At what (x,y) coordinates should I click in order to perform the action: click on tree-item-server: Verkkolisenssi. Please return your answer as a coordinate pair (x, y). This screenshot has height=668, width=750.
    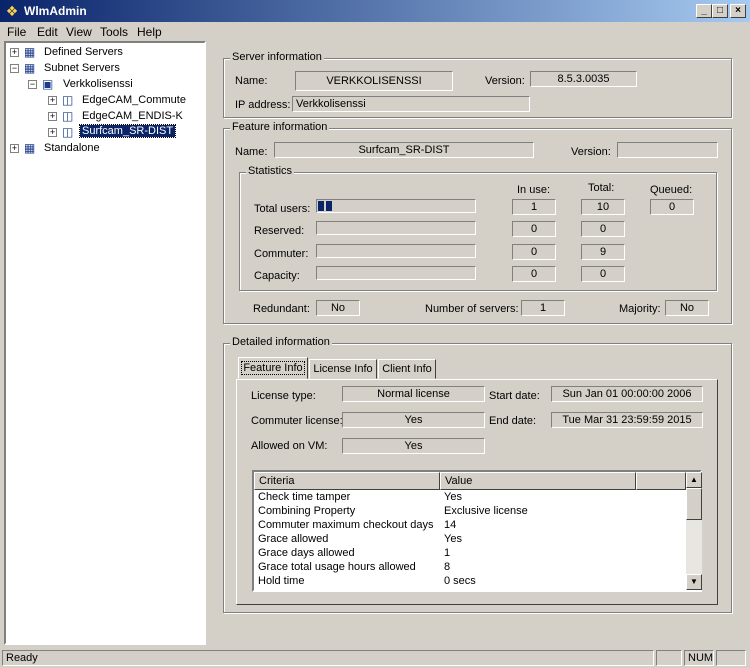
    Looking at the image, I should click on (98, 84).